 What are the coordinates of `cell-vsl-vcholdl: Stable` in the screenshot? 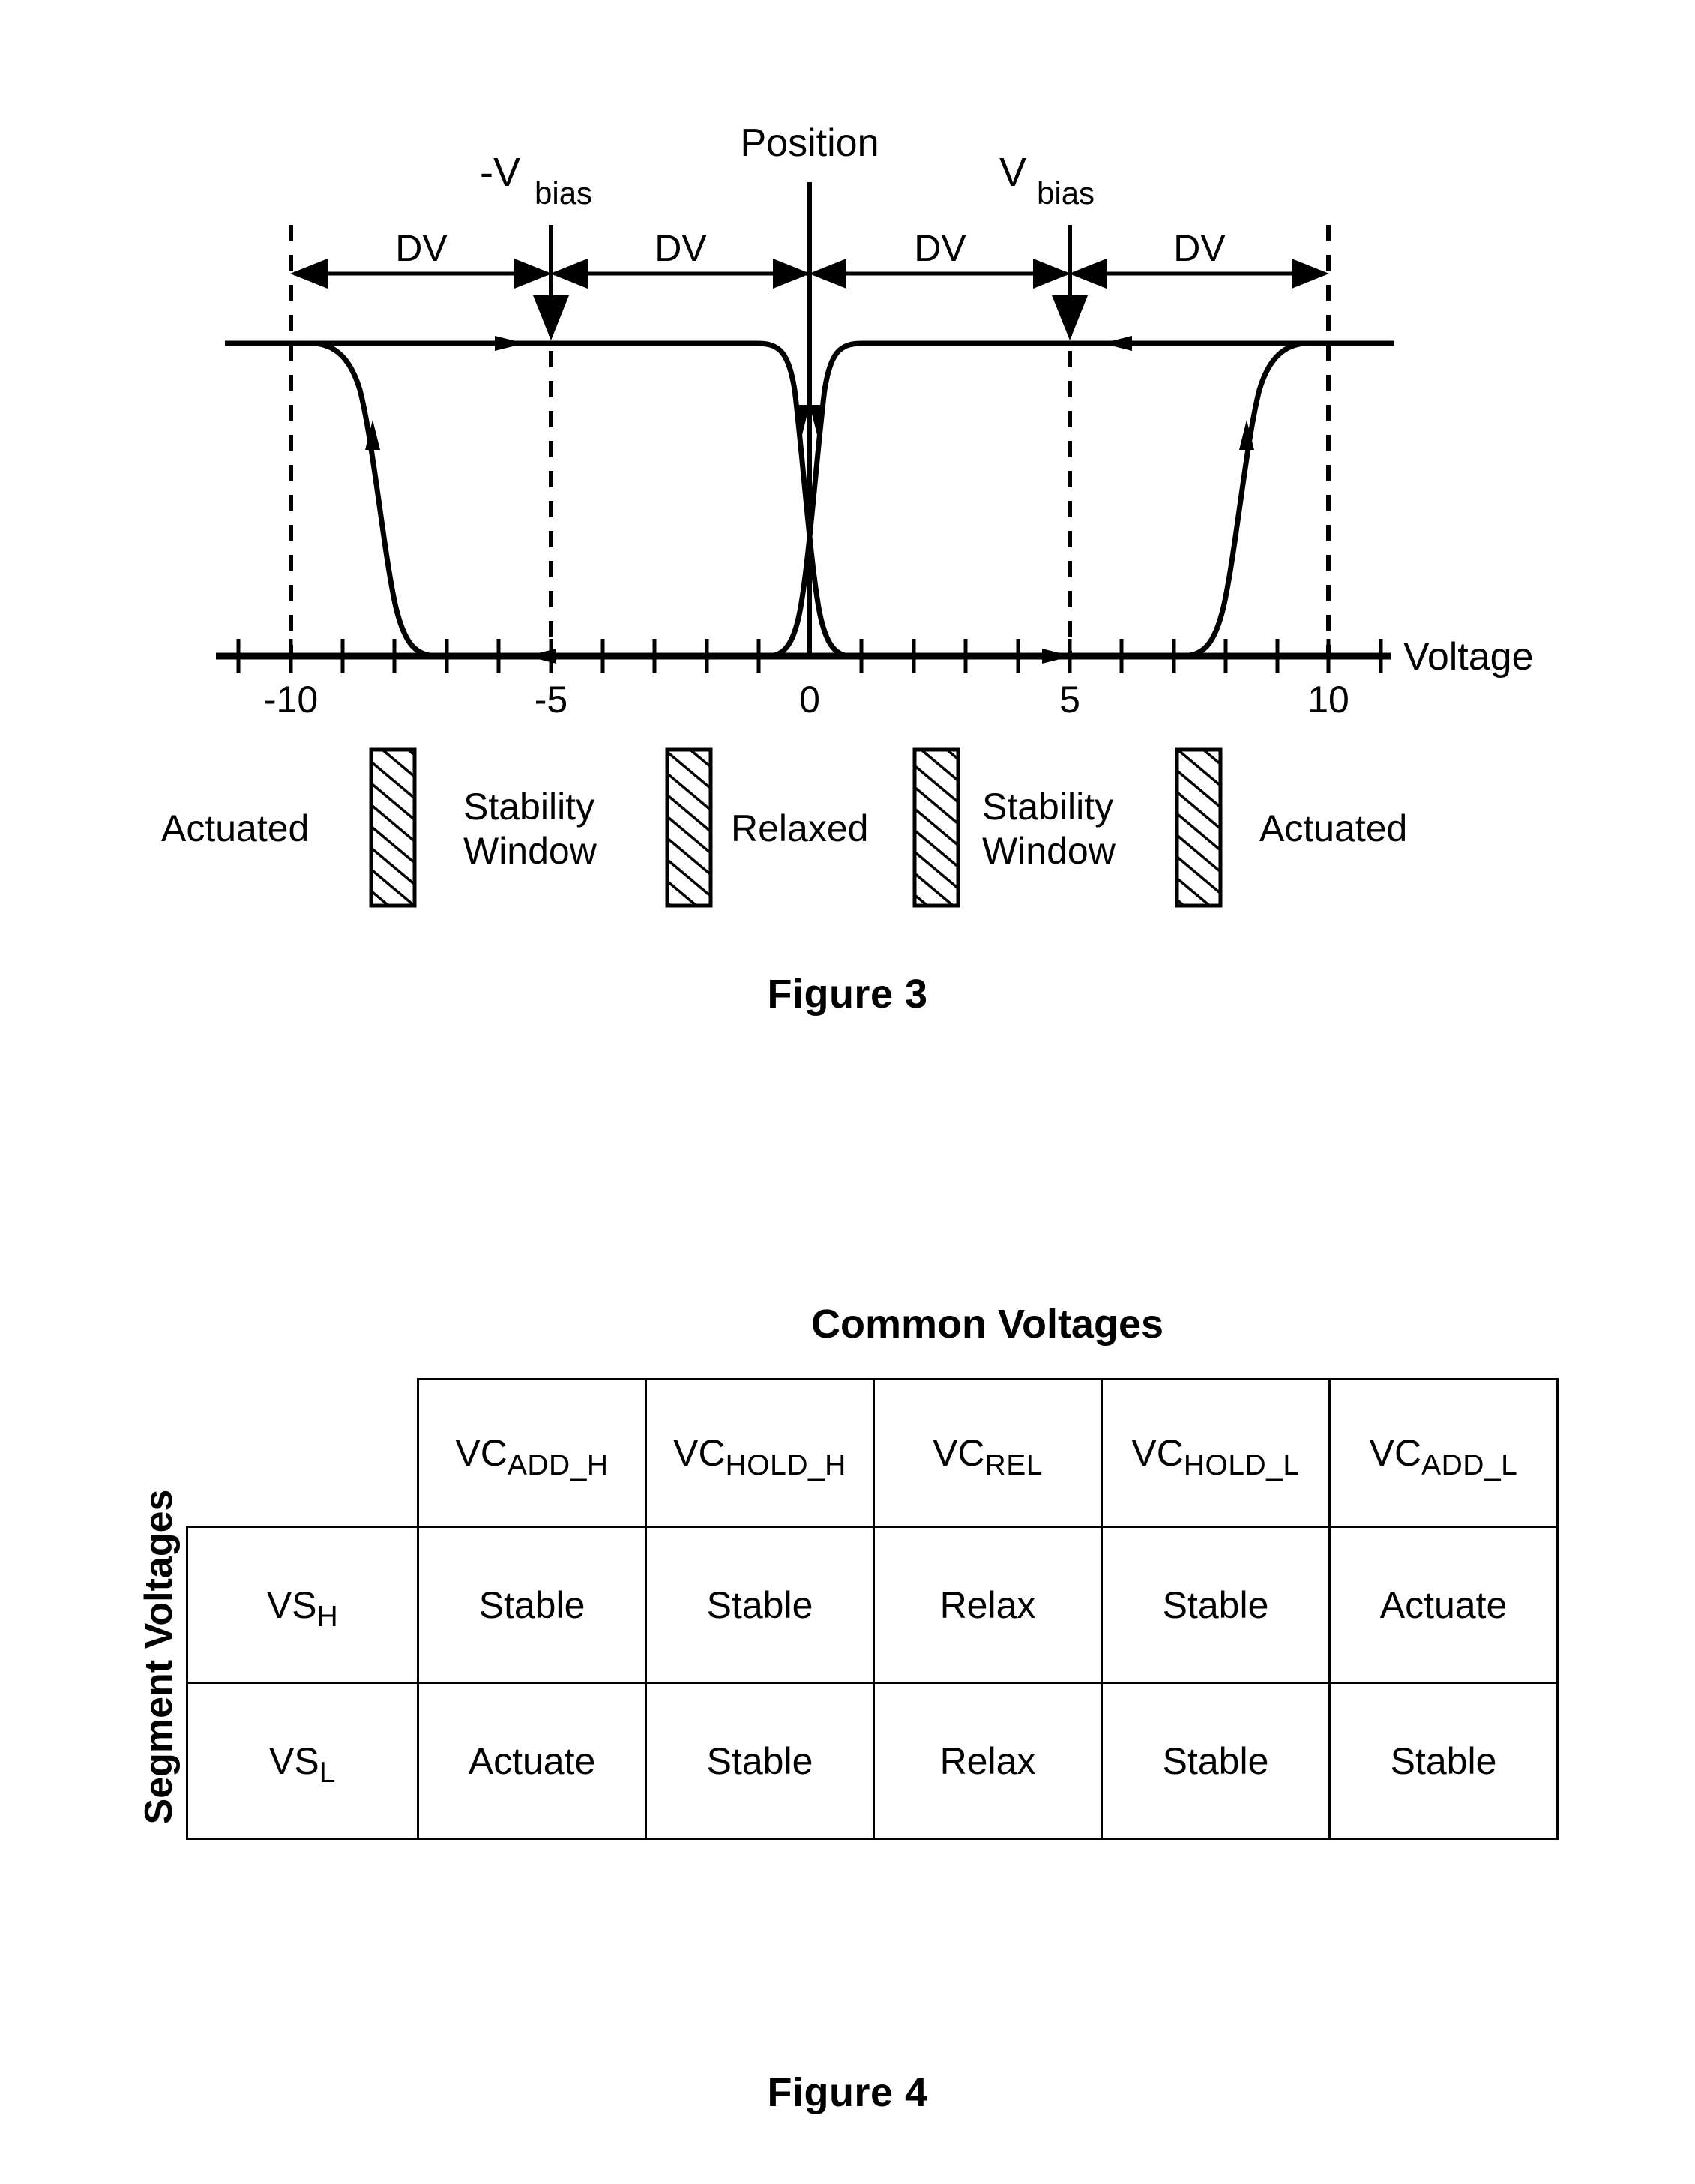 It's located at (1216, 1761).